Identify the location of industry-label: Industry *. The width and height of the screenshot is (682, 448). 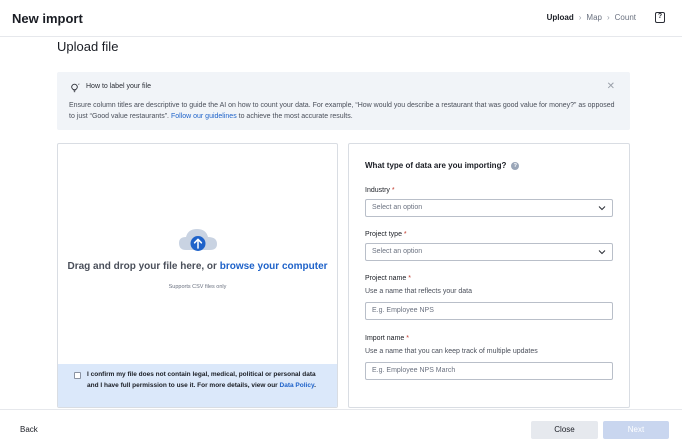
(380, 190).